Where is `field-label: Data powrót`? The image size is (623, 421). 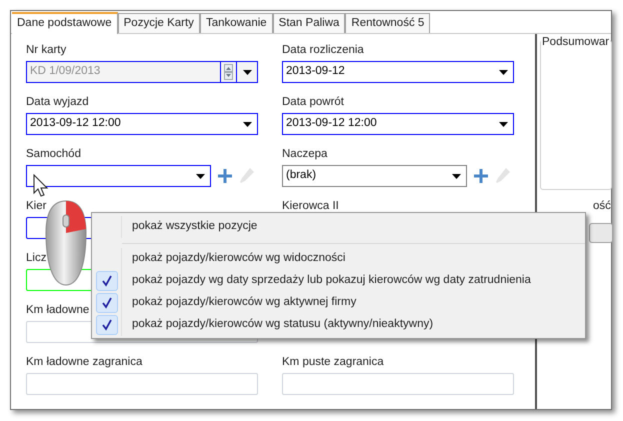
field-label: Data powrót is located at coordinates (313, 102).